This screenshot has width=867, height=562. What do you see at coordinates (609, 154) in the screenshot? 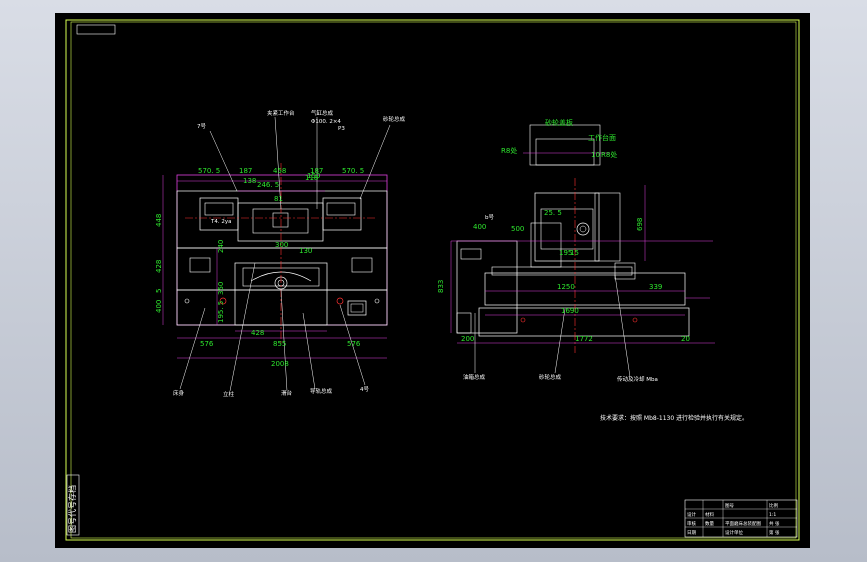
I see `rv-top-r: R8处` at bounding box center [609, 154].